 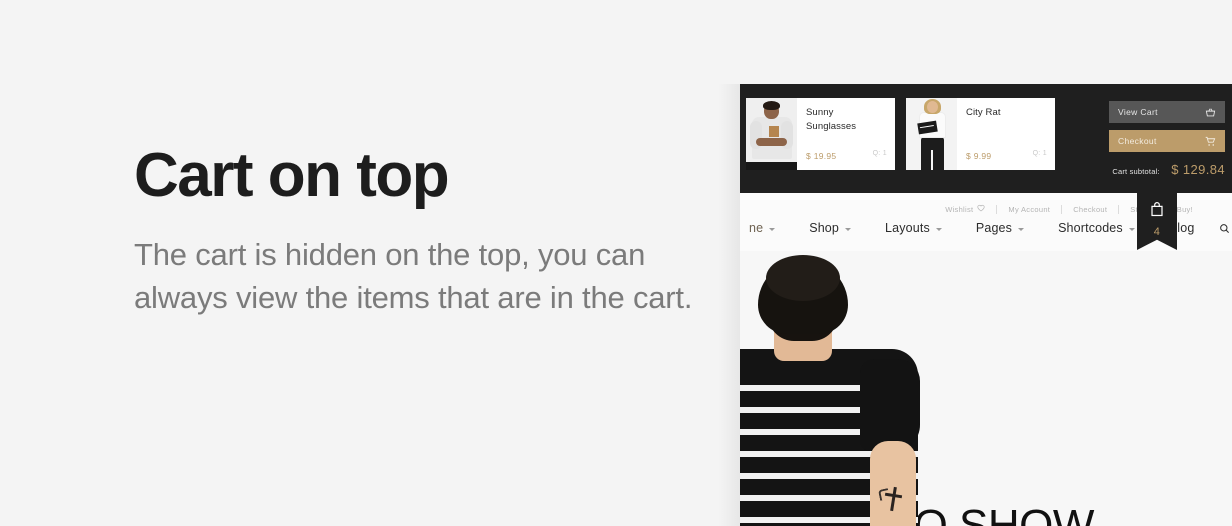 I want to click on utility-link-checkout: Checkout, so click(x=1090, y=209).